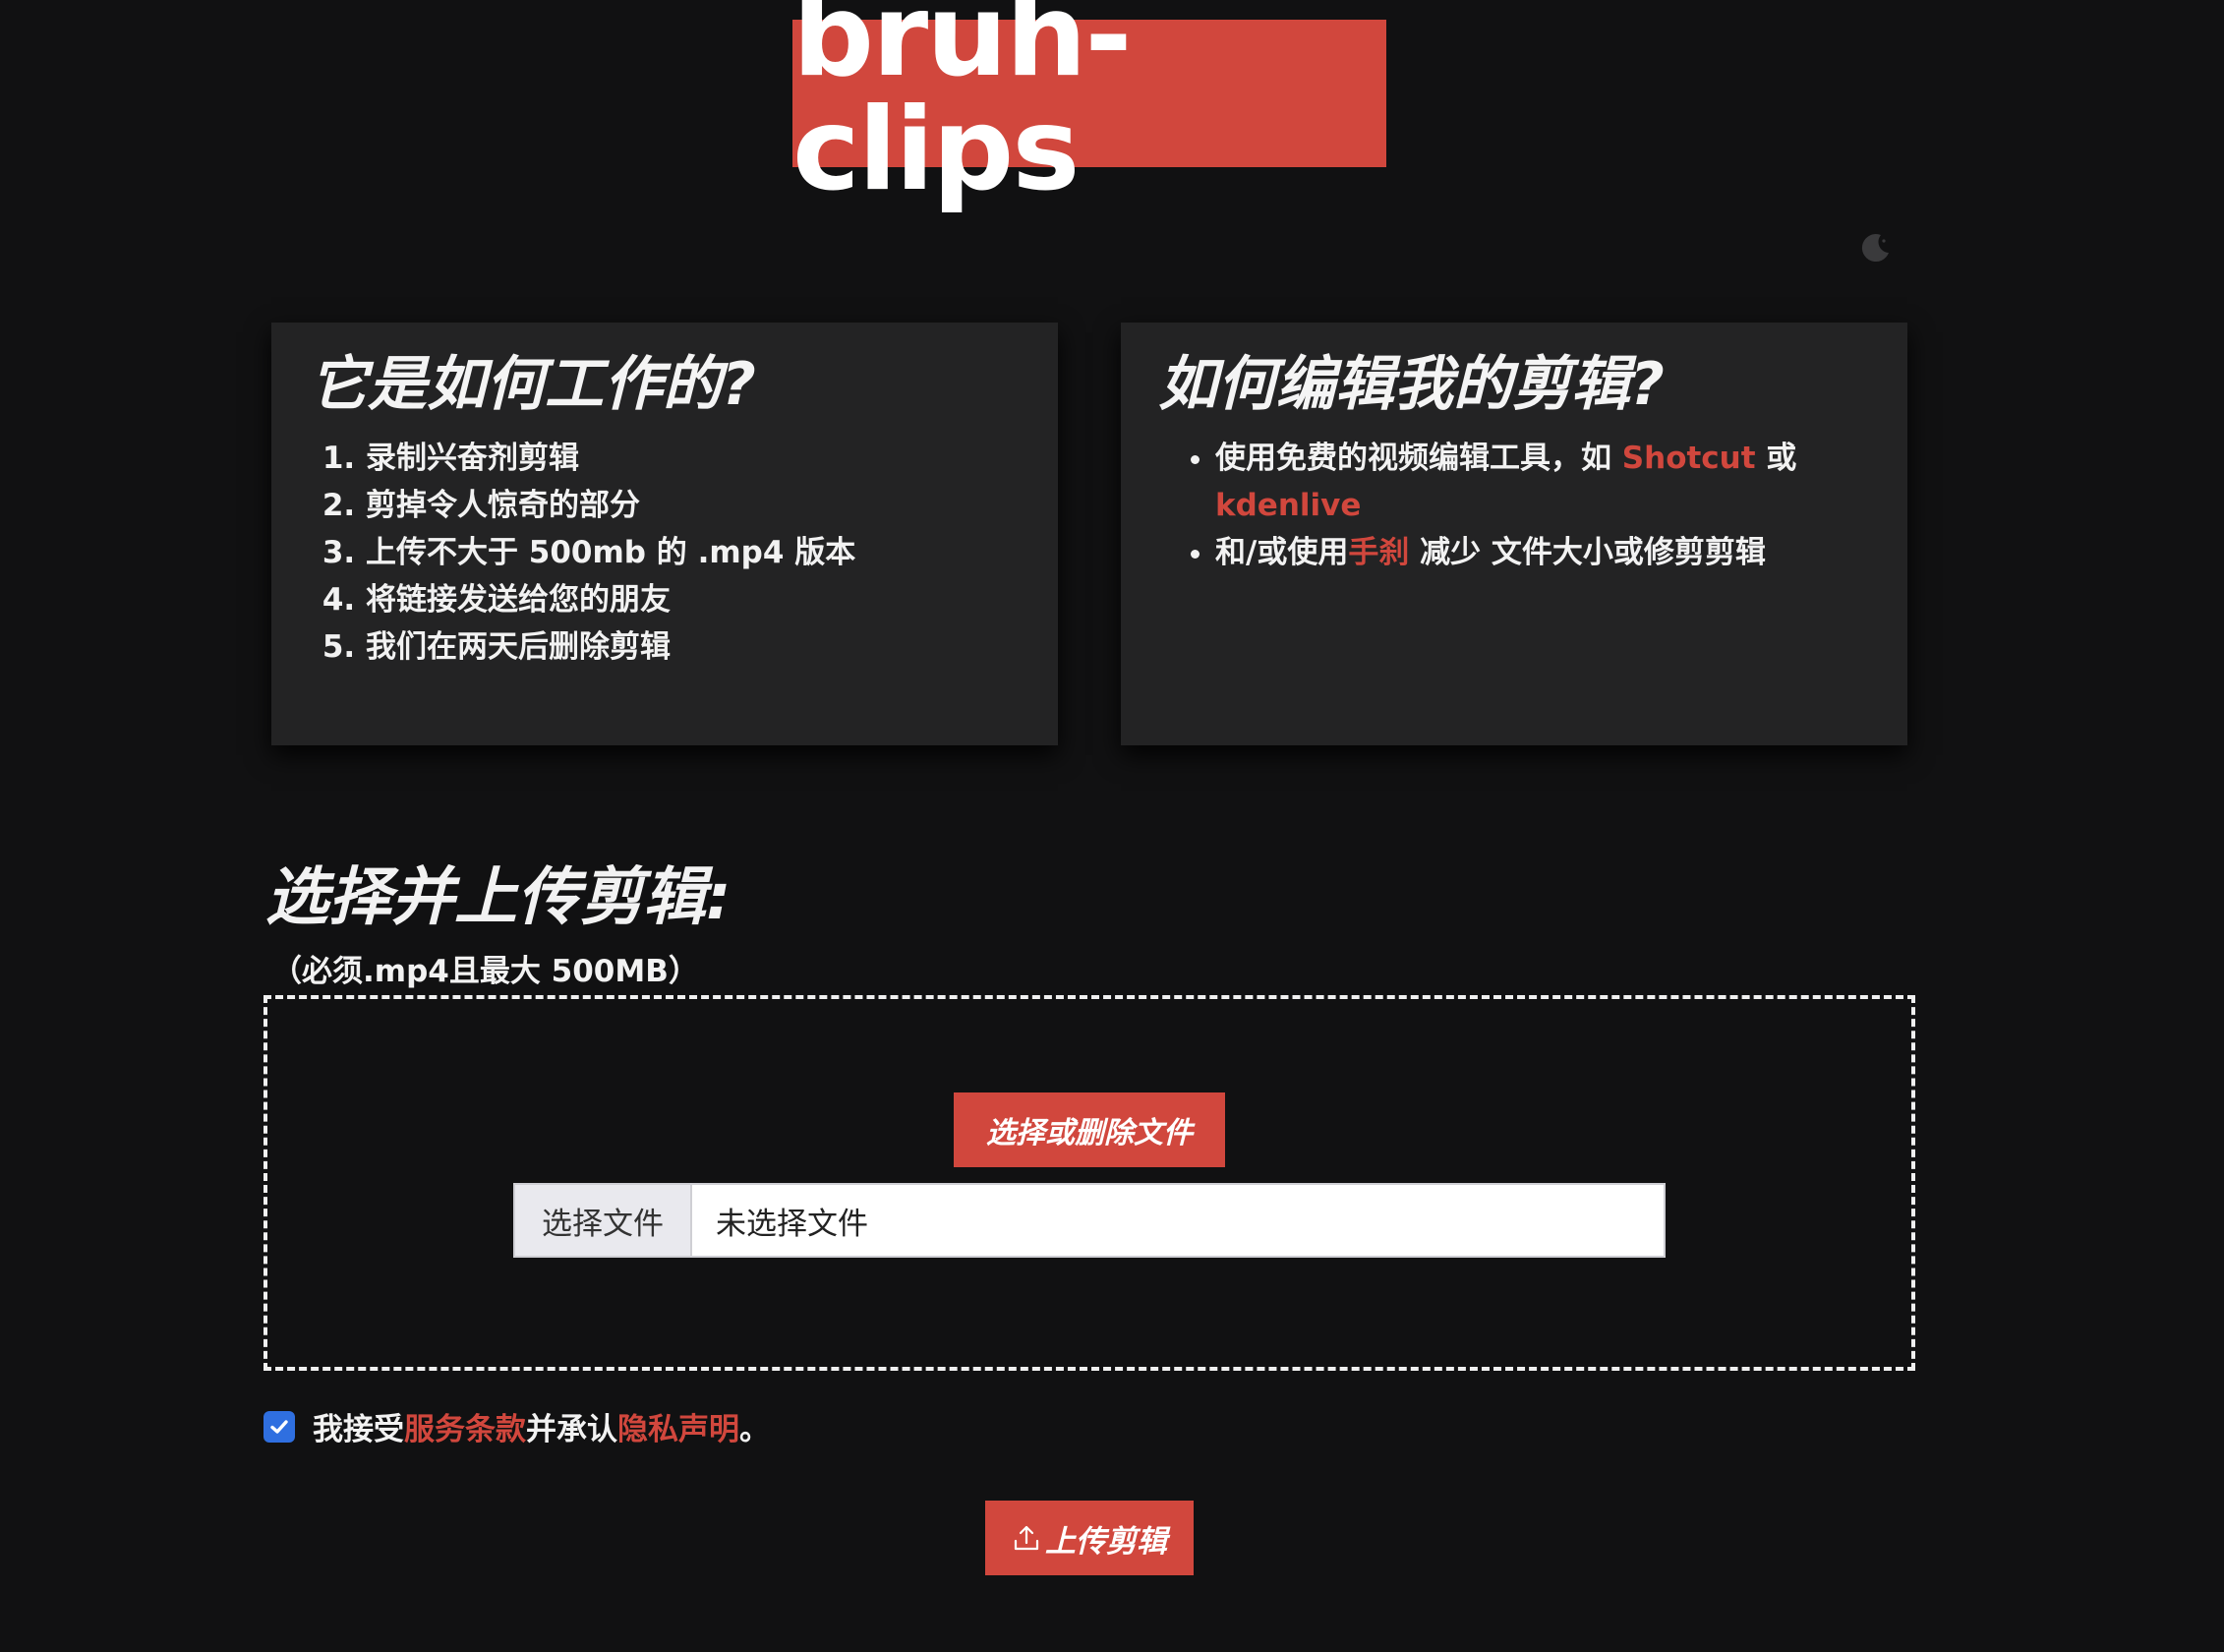 This screenshot has height=1652, width=2224. Describe the element at coordinates (678, 1426) in the screenshot. I see `privacy-notice-link: 隐私声明` at that location.